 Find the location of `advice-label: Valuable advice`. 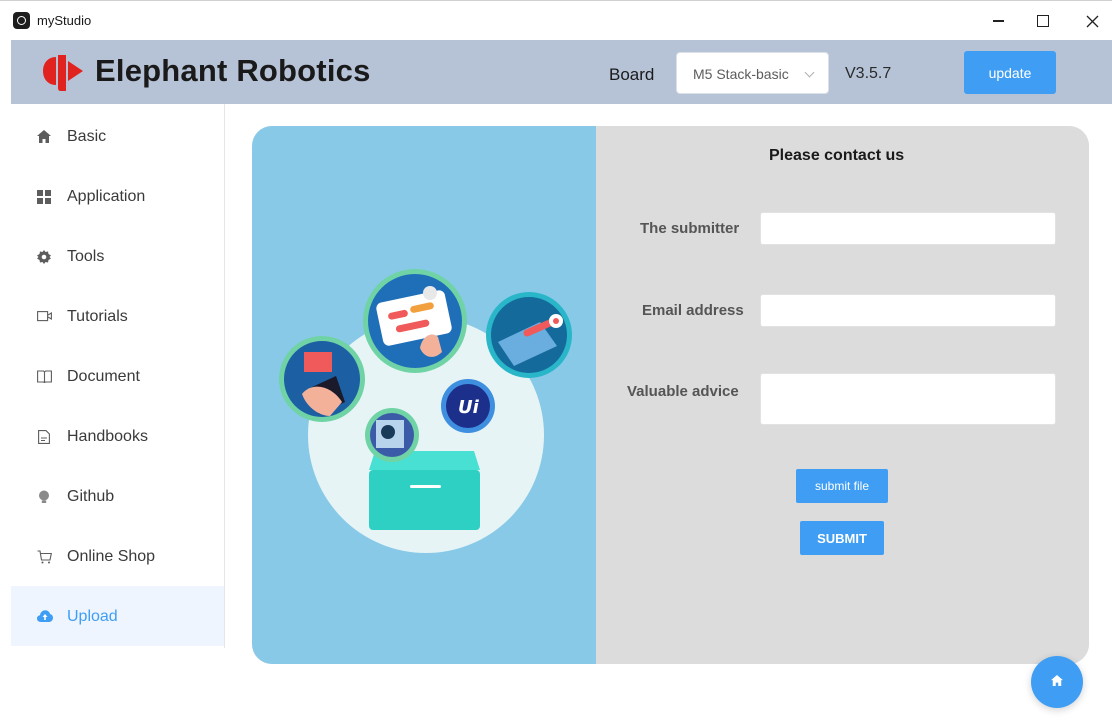

advice-label: Valuable advice is located at coordinates (683, 391).